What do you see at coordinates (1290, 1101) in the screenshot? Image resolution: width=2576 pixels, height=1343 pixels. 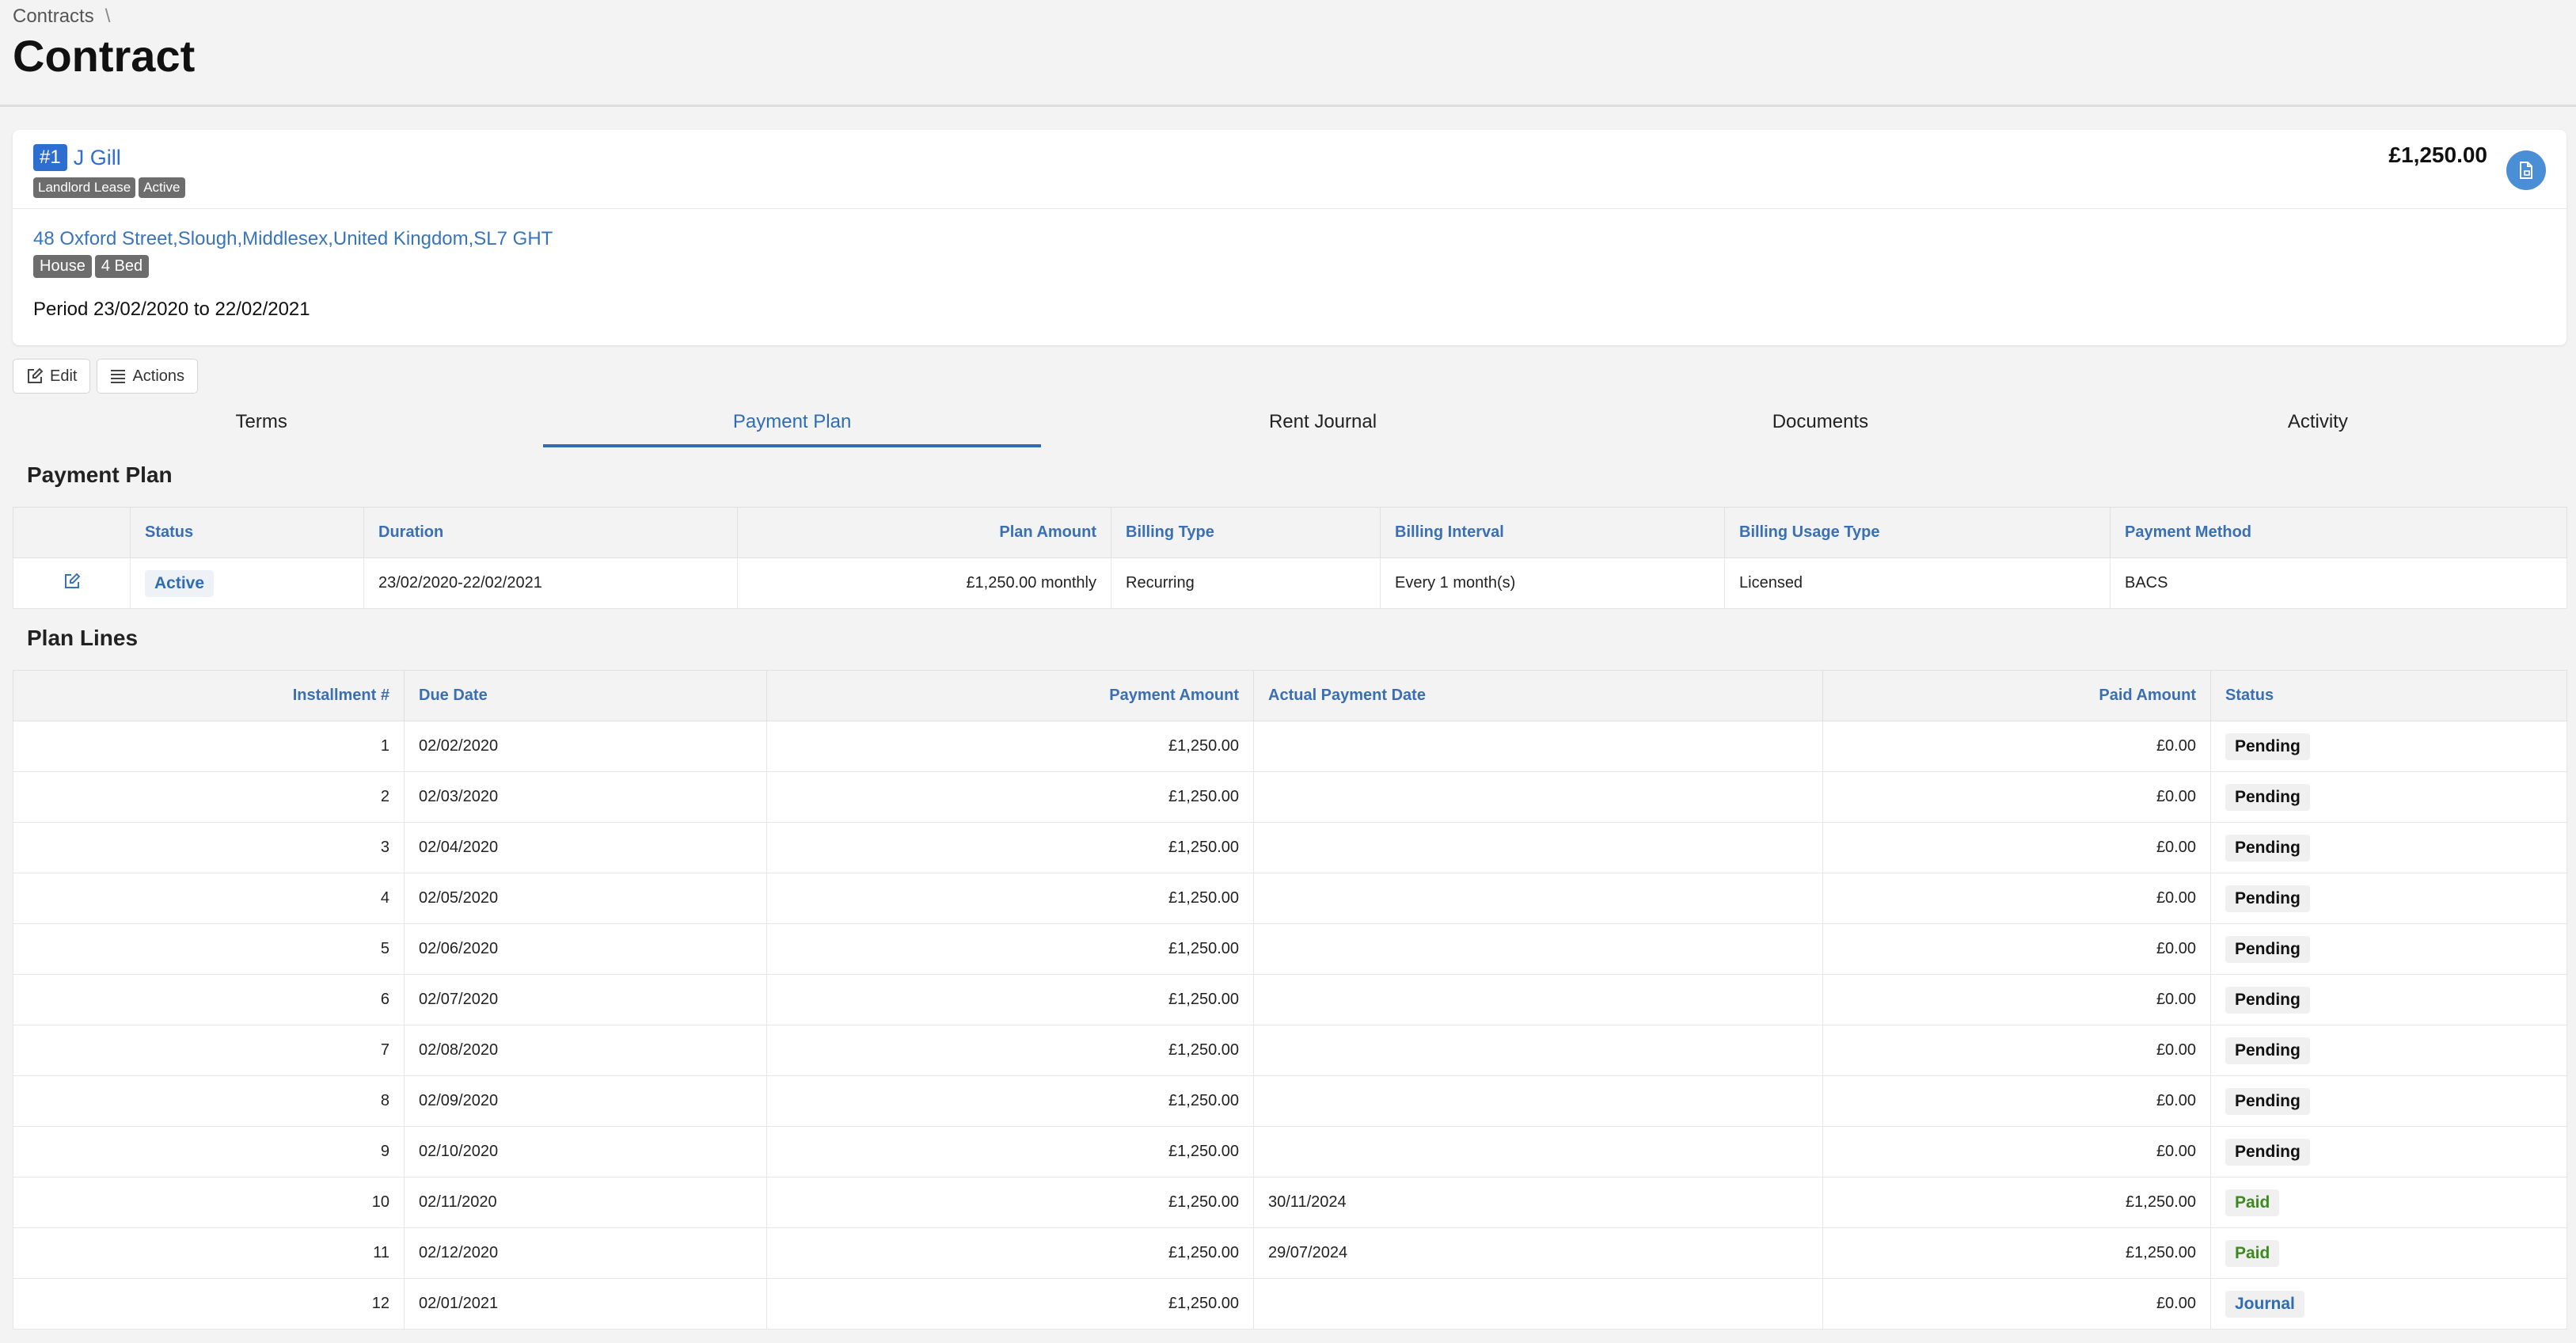 I see `table-row: 8 02/09/2020 £1,250.00 £0.00 Pending` at bounding box center [1290, 1101].